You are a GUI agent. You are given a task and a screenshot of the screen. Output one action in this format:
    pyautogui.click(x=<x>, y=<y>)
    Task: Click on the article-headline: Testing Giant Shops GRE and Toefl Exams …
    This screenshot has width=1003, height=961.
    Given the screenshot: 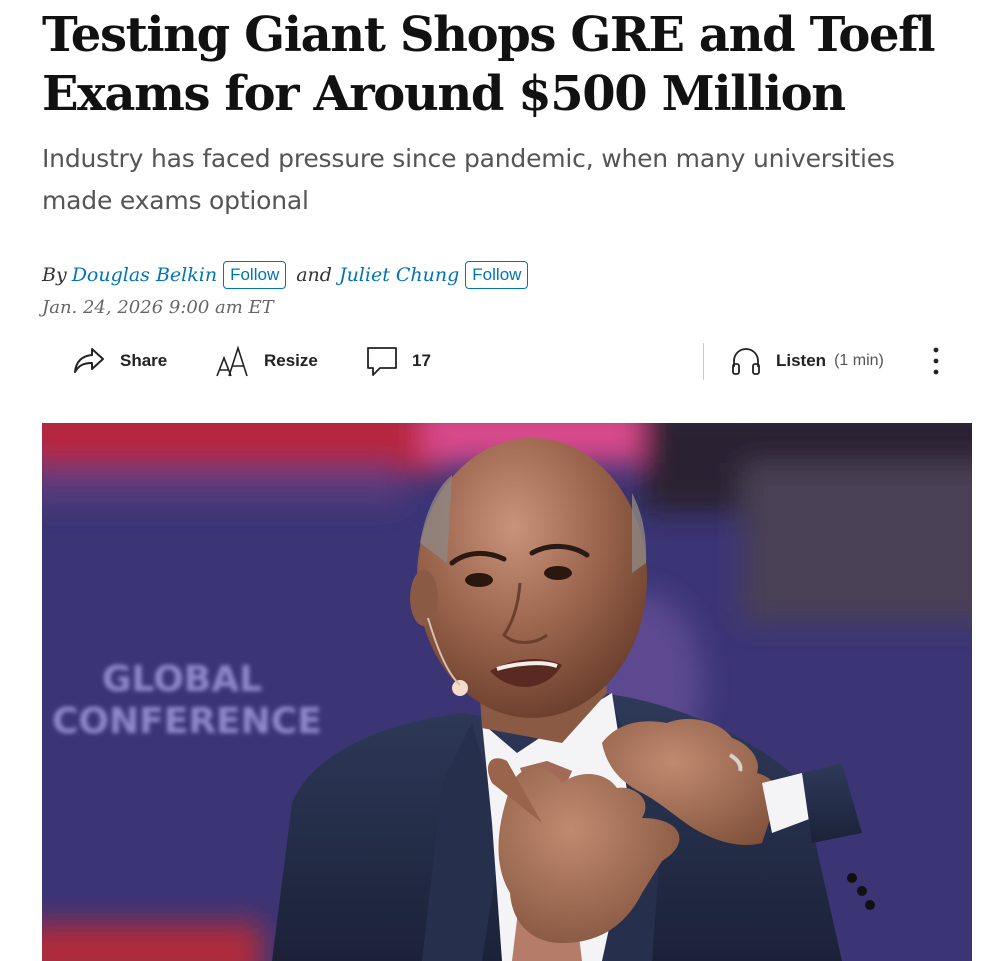 What is the action you would take?
    pyautogui.click(x=489, y=64)
    